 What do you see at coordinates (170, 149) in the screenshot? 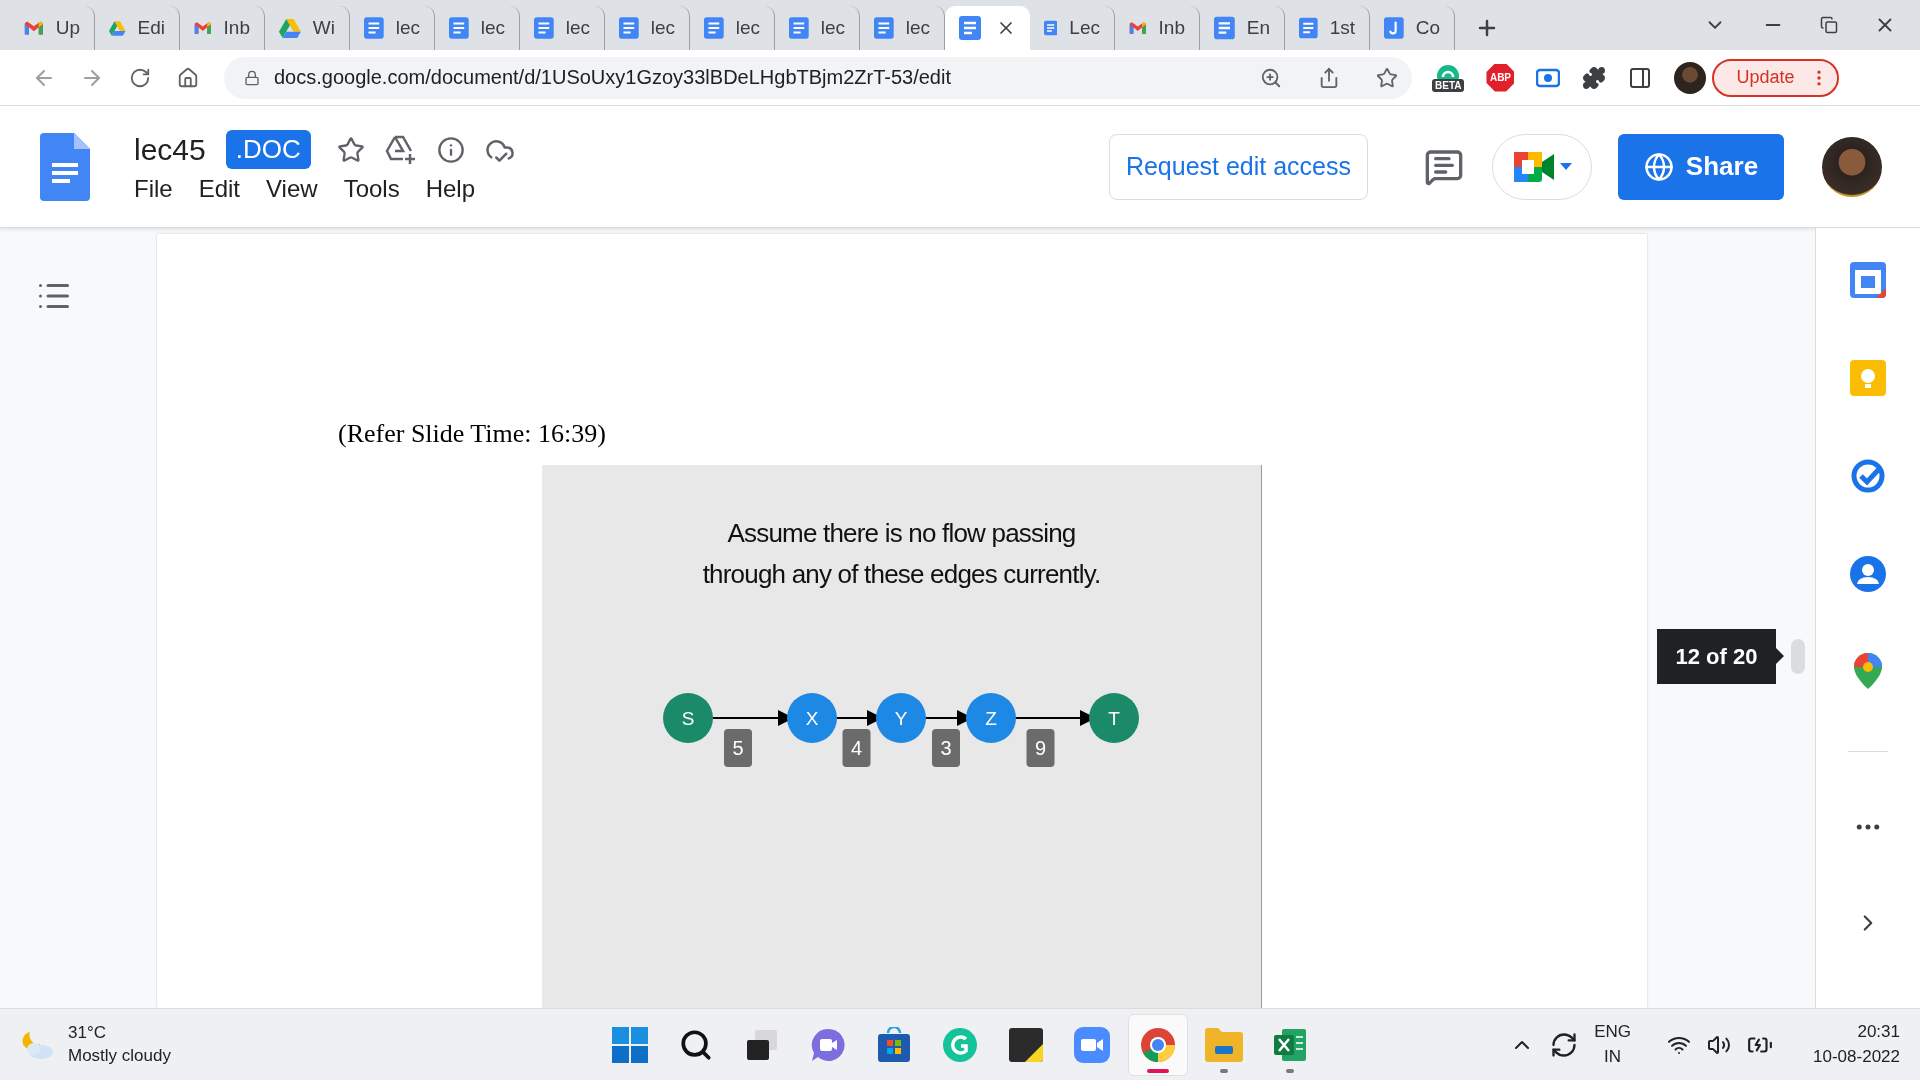
I see `document-title: lec45` at bounding box center [170, 149].